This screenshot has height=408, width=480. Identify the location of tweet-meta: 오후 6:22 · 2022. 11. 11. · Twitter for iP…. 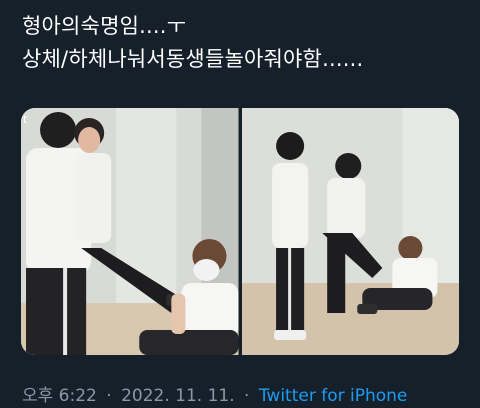
(214, 396).